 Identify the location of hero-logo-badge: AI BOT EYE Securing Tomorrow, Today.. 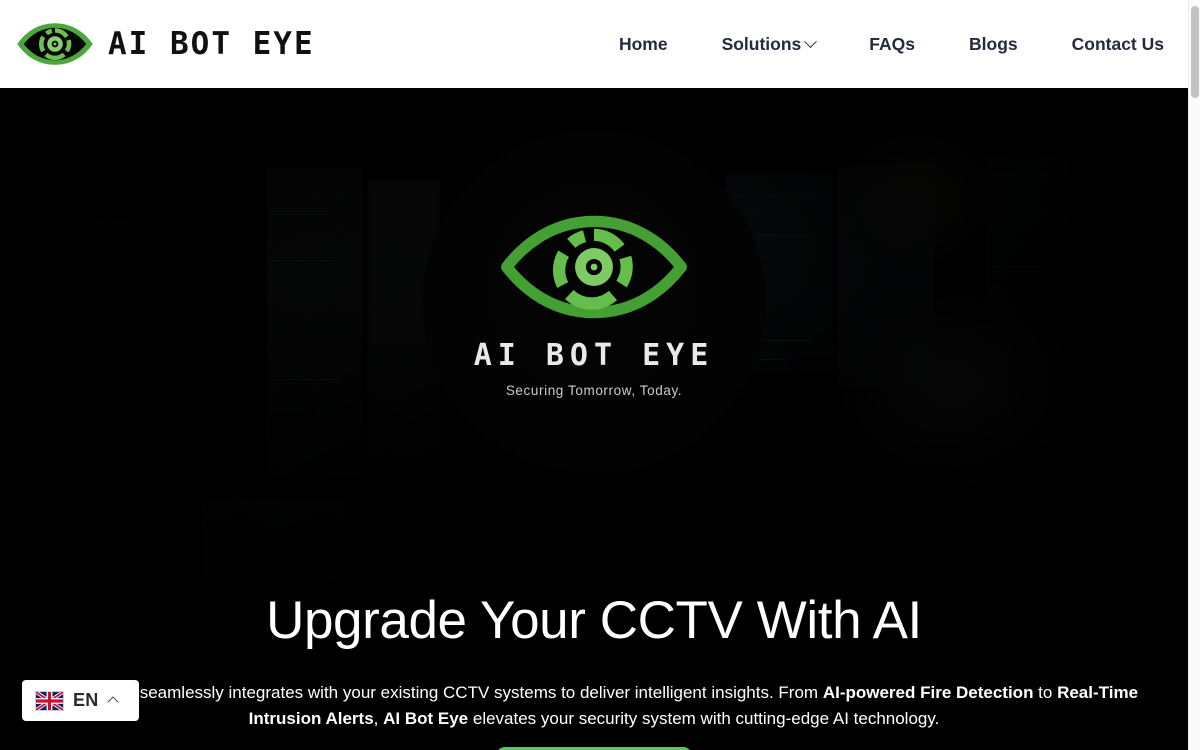
(594, 302).